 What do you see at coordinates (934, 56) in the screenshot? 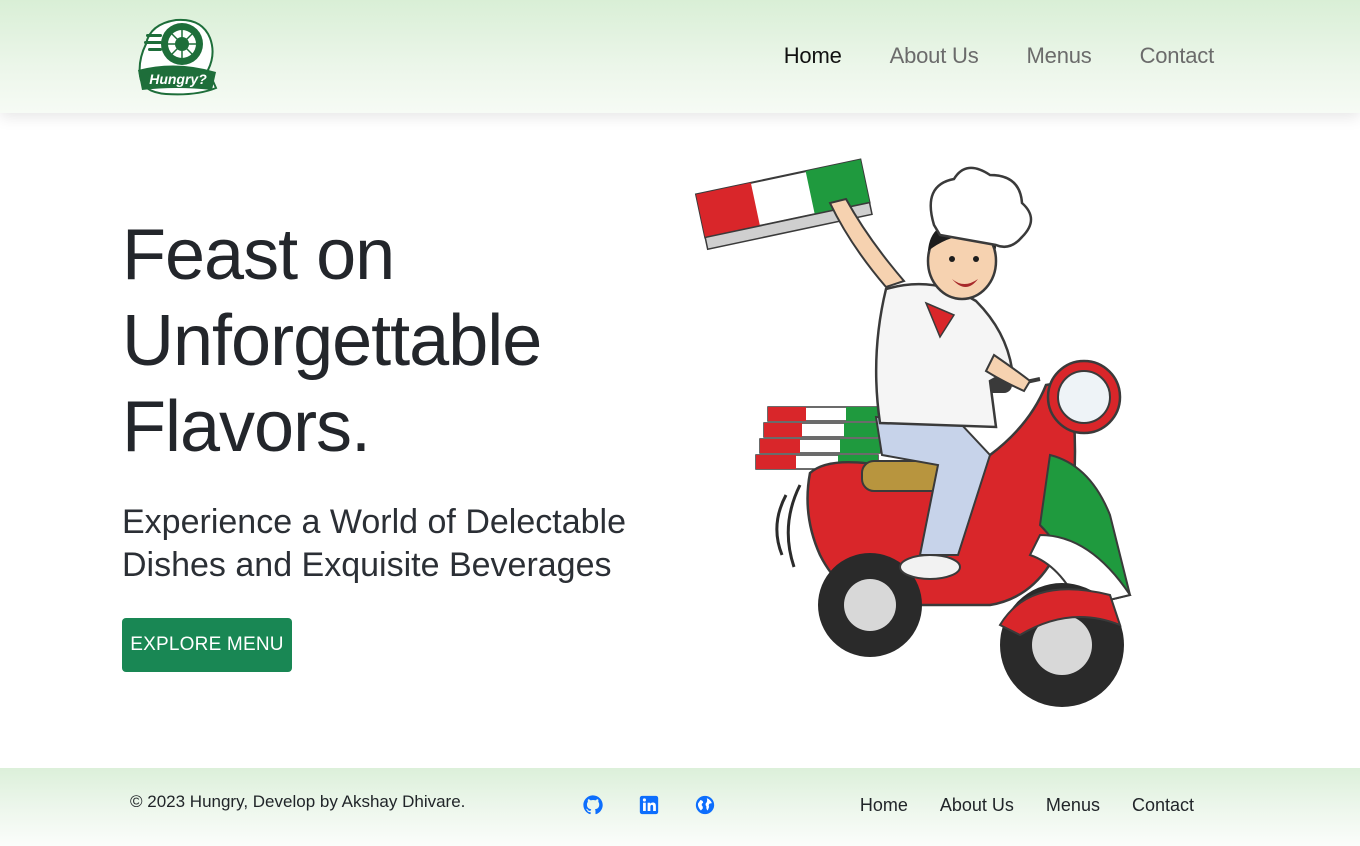
I see `nav-about-us: About Us` at bounding box center [934, 56].